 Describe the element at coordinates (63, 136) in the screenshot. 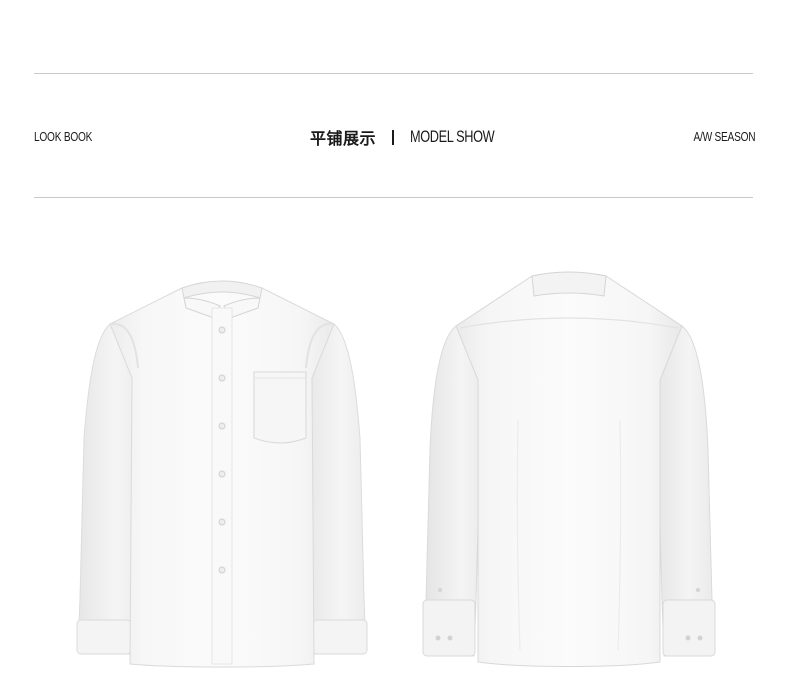

I see `look-book-label: LOOK BOOK` at that location.